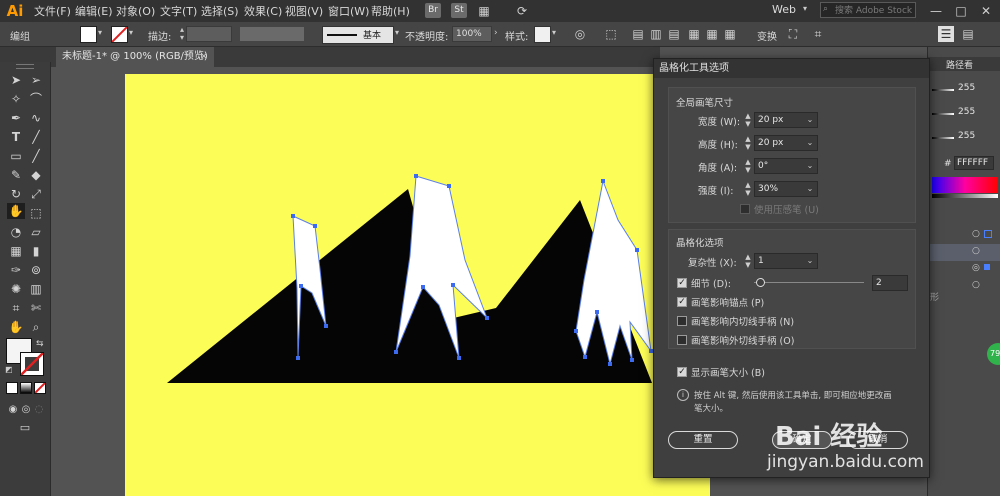  I want to click on color-slider-g, so click(943, 114).